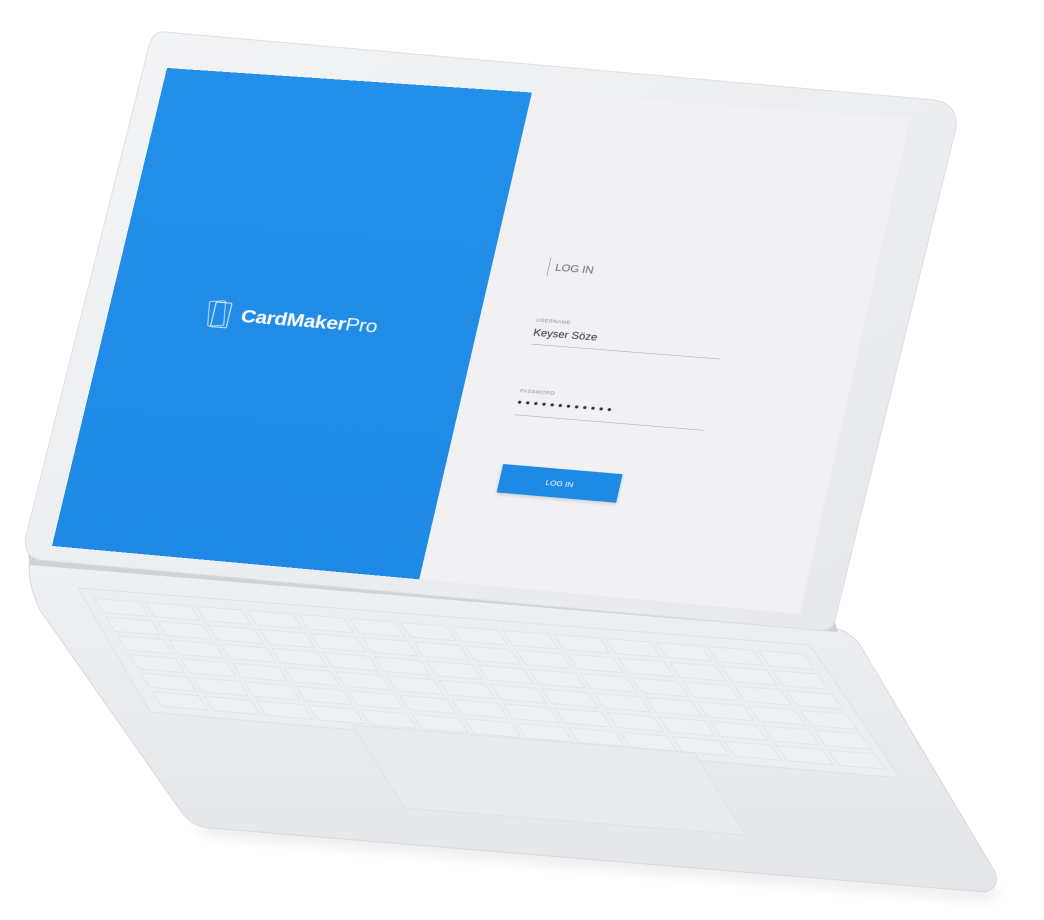 Image resolution: width=1044 pixels, height=920 pixels. What do you see at coordinates (610, 413) in the screenshot?
I see `password-field: ••••••••••••` at bounding box center [610, 413].